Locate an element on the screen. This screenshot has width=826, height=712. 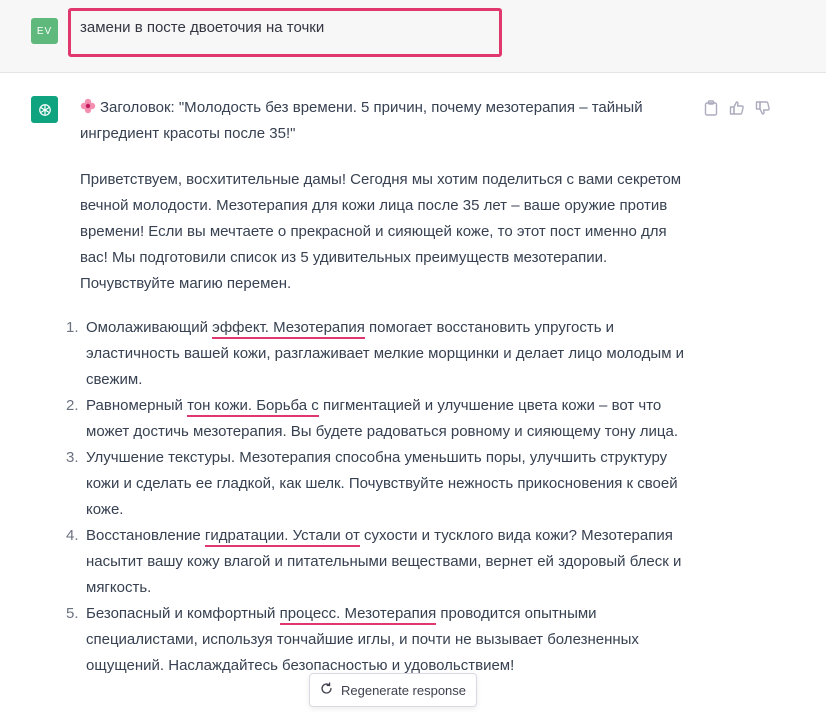
chatgpt-logo-icon is located at coordinates (44, 109).